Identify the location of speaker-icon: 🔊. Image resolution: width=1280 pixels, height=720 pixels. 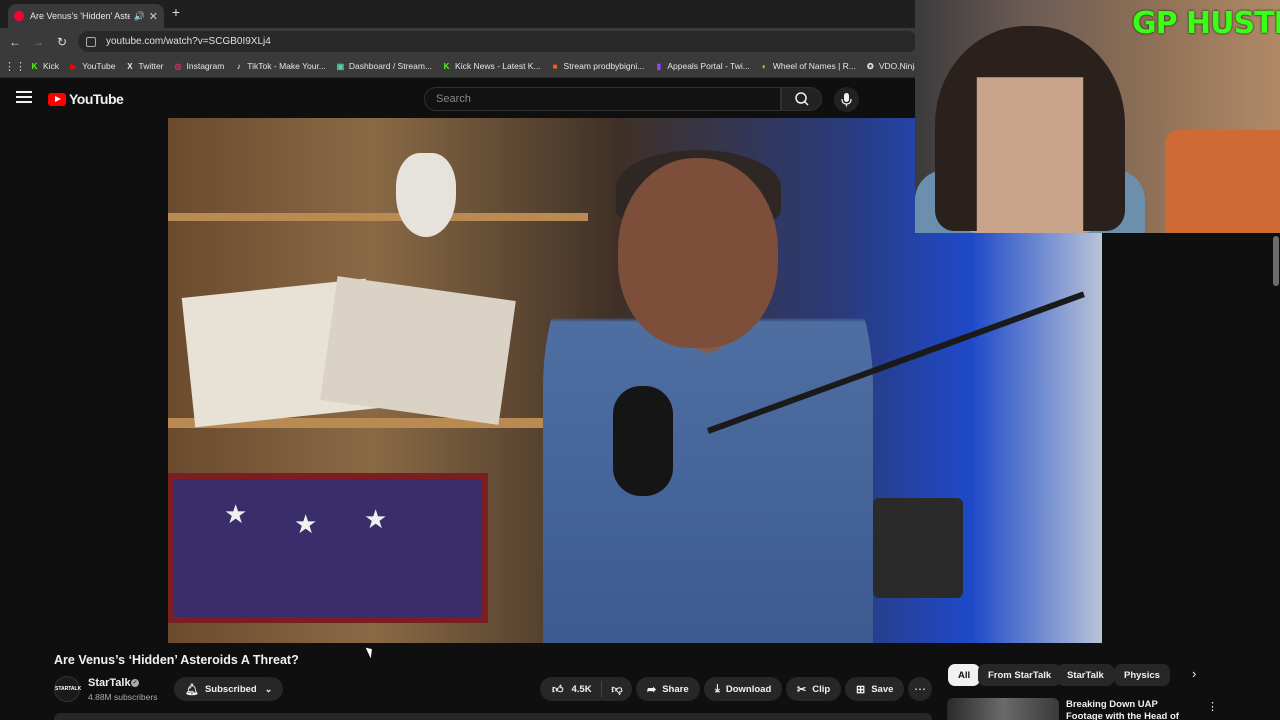
(139, 16).